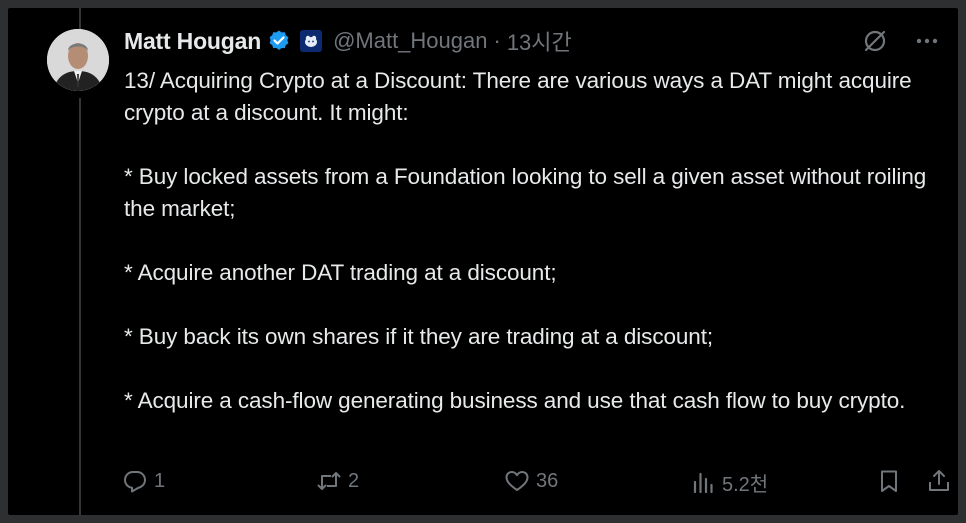 Image resolution: width=966 pixels, height=523 pixels. Describe the element at coordinates (745, 485) in the screenshot. I see `view-count: 5.2천` at that location.